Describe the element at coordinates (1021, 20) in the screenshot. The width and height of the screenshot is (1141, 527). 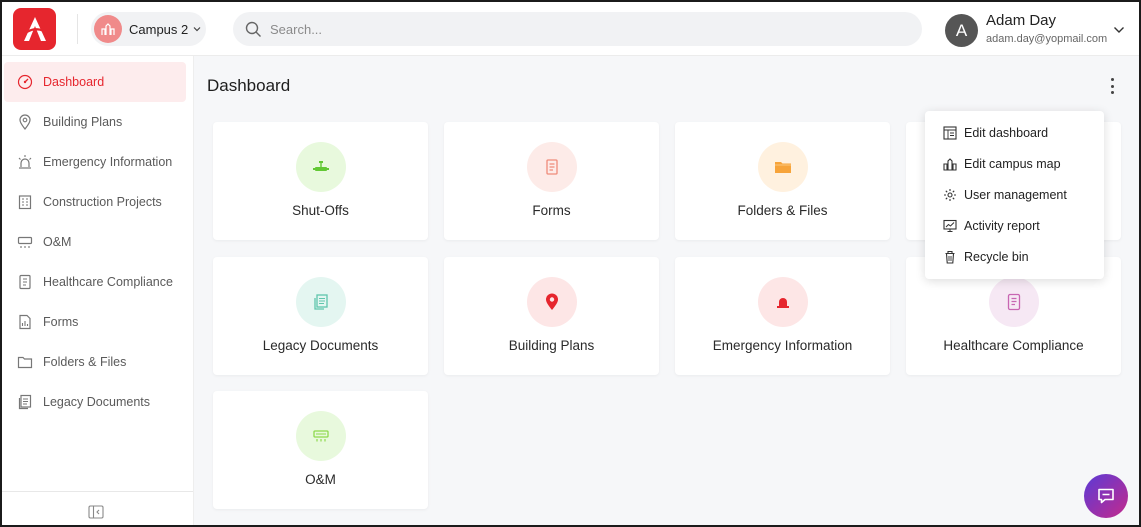
I see `user-name: Adam Day` at that location.